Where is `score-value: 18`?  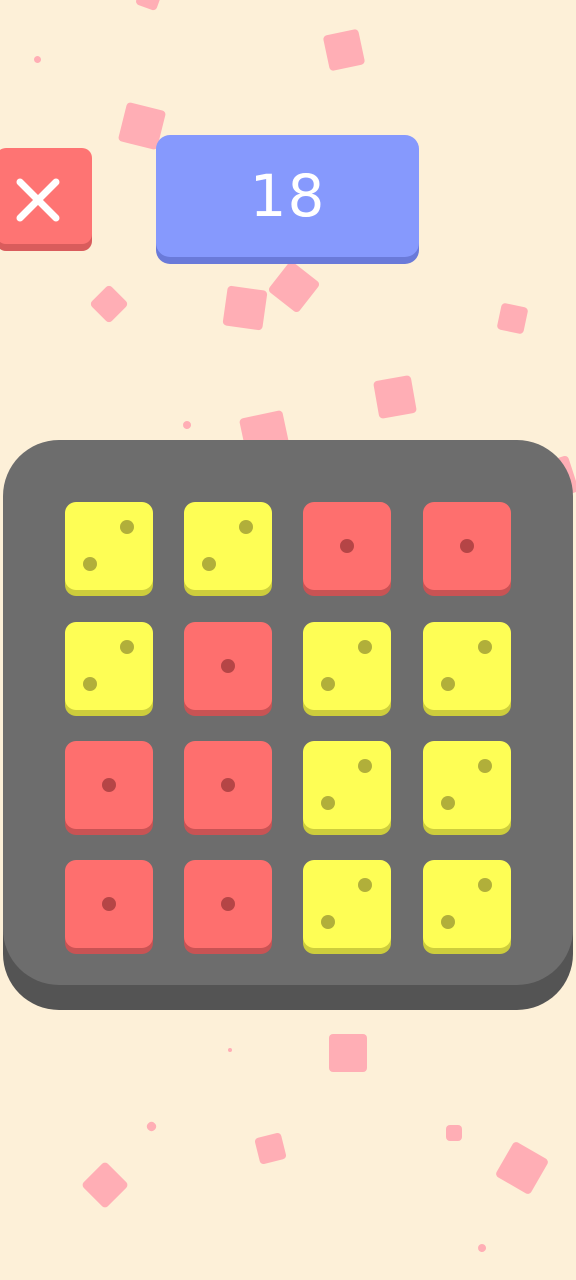 score-value: 18 is located at coordinates (287, 196).